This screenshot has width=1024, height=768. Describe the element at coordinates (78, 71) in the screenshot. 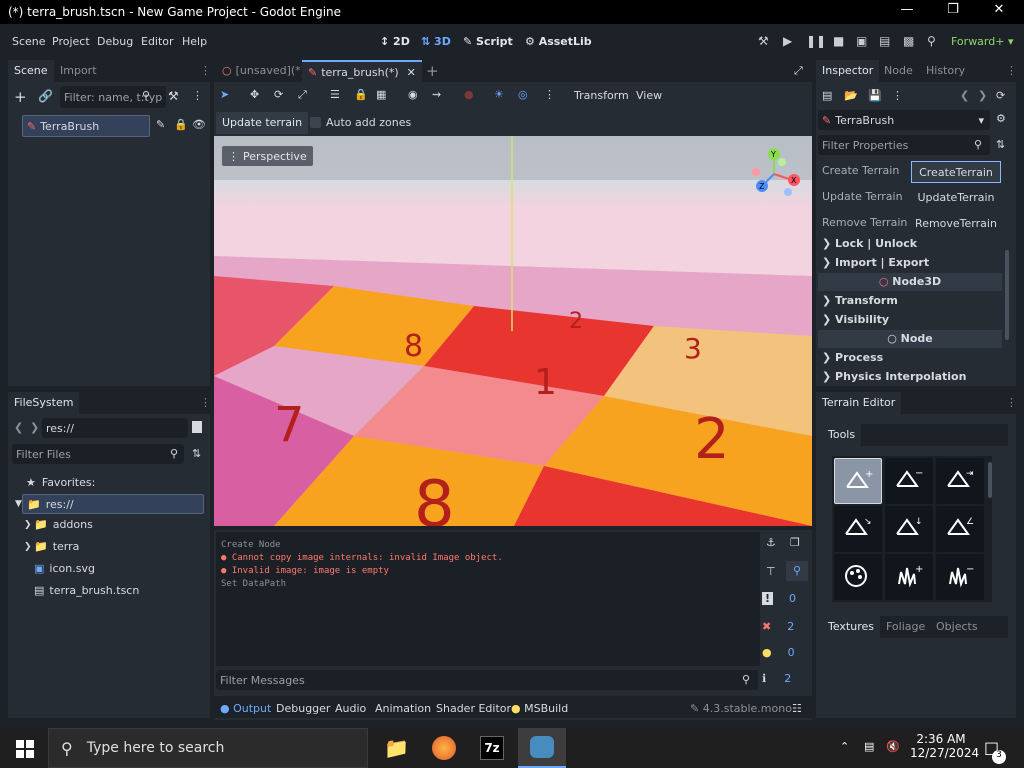

I see `tab-import: Import` at that location.